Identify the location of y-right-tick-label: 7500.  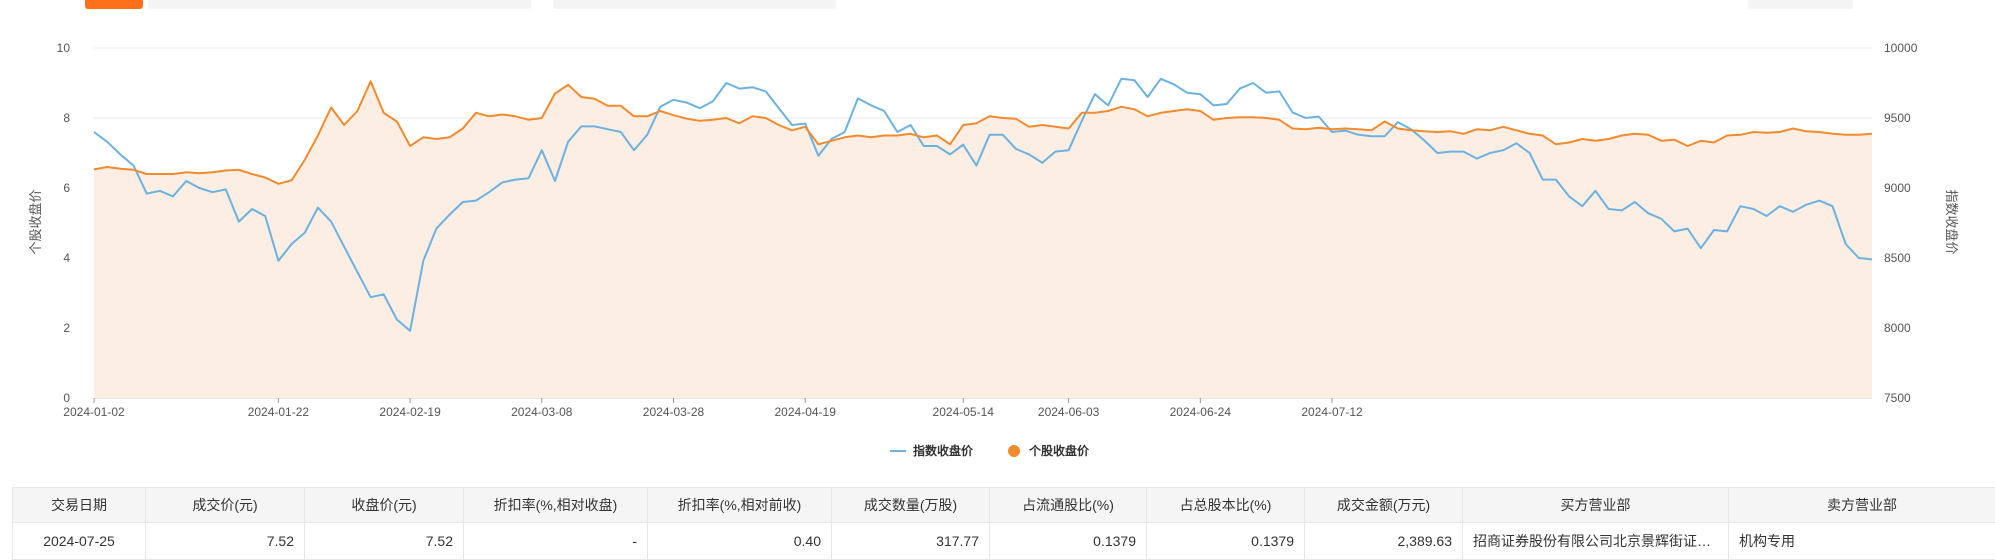
(1897, 398).